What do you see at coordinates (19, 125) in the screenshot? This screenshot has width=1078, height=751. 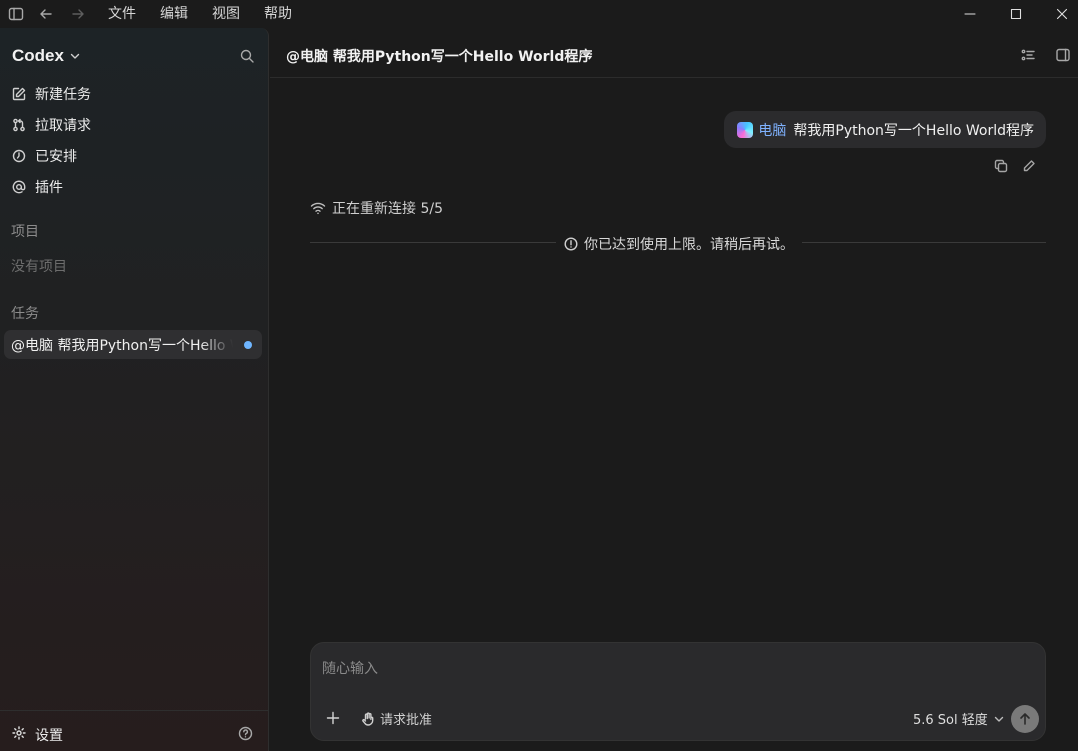 I see `pull-request-icon` at bounding box center [19, 125].